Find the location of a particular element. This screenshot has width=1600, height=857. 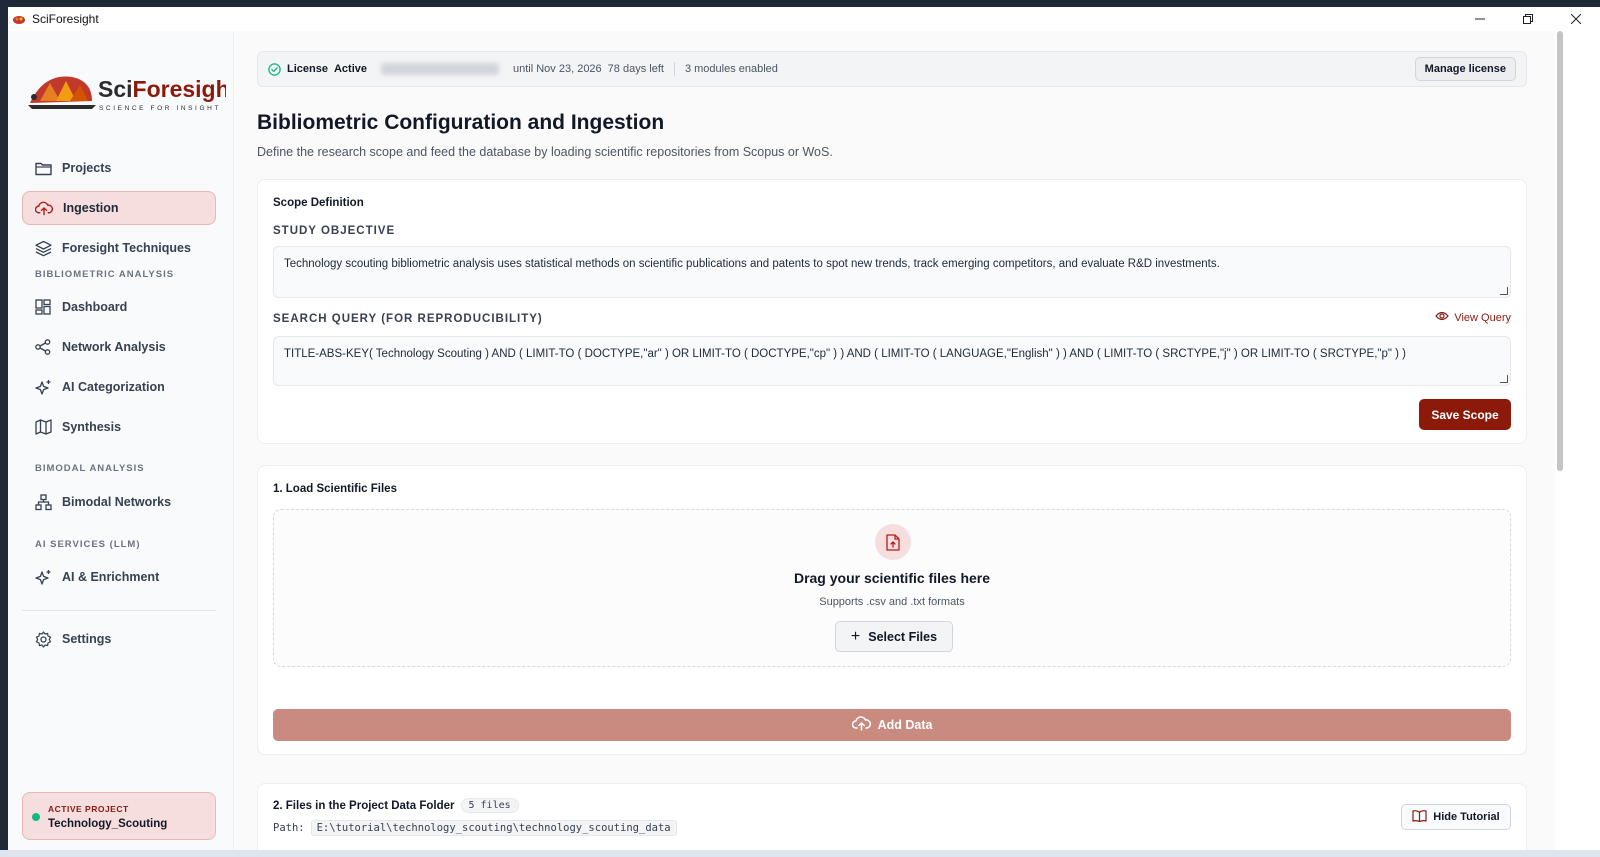

license-divider is located at coordinates (674, 69).